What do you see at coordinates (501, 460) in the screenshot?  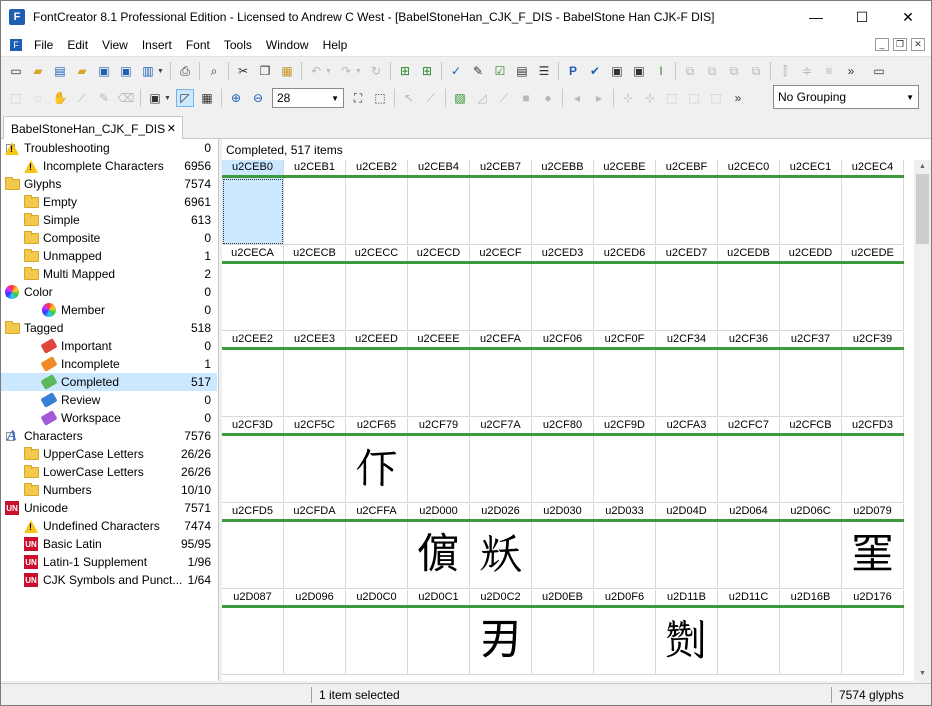 I see `glyph-cell: u2CF7A 𬽺` at bounding box center [501, 460].